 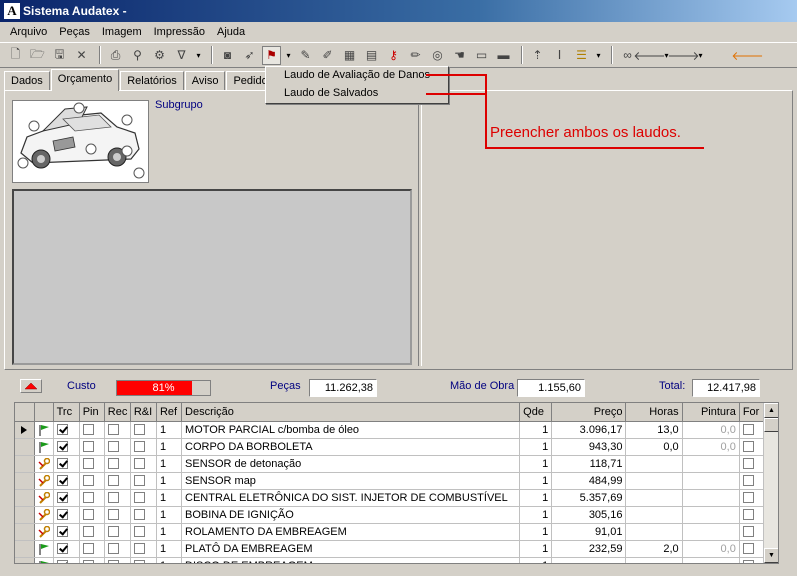 What do you see at coordinates (327, 55) in the screenshot?
I see `brush-icon: ✐` at bounding box center [327, 55].